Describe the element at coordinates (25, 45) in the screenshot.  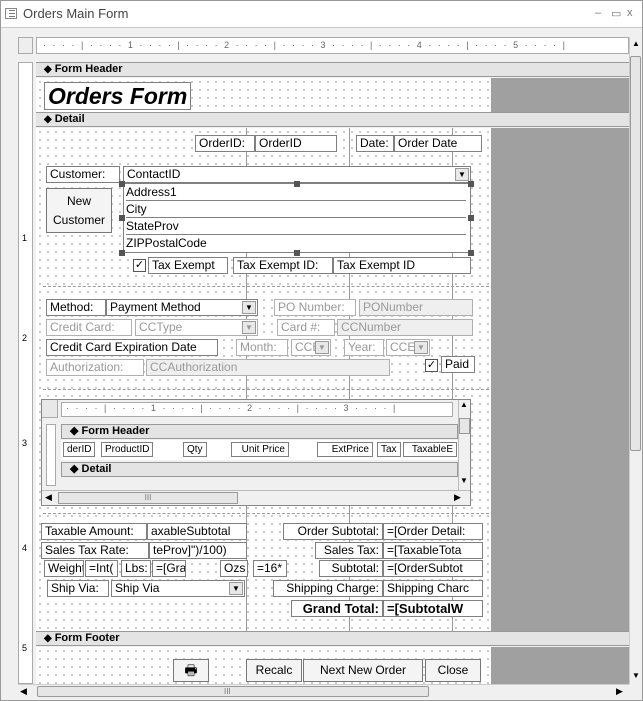
I see `ruler-corner` at that location.